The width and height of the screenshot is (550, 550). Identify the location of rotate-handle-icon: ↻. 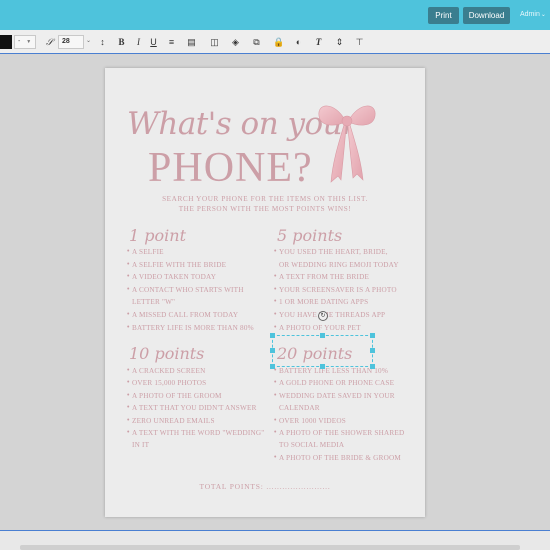
(323, 316).